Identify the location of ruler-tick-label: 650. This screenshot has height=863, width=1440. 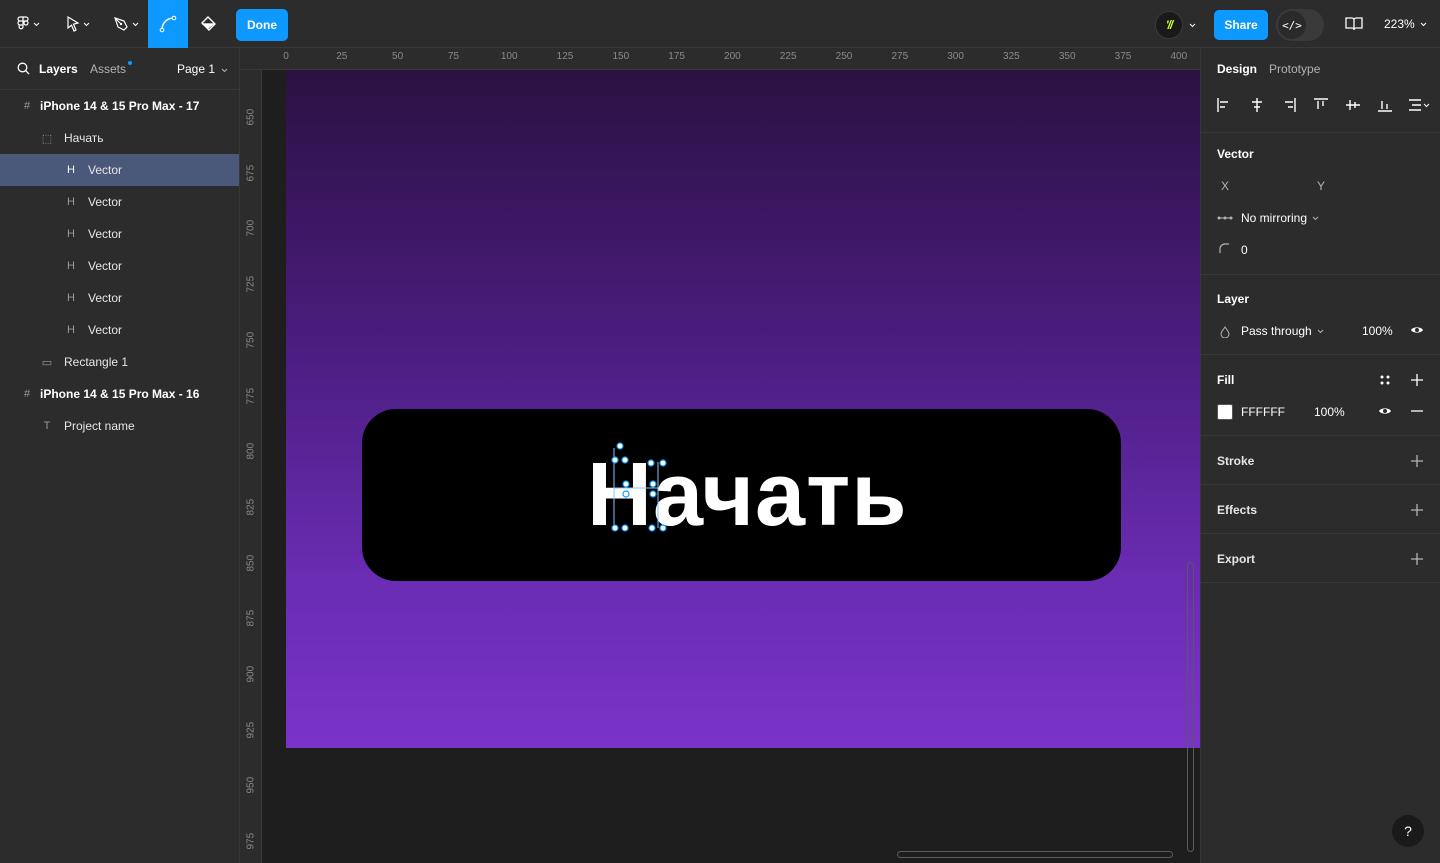
(251, 117).